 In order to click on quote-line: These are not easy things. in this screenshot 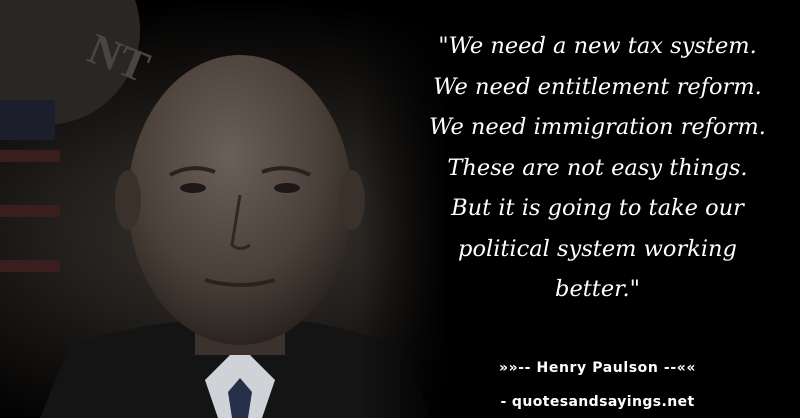, I will do `click(597, 167)`.